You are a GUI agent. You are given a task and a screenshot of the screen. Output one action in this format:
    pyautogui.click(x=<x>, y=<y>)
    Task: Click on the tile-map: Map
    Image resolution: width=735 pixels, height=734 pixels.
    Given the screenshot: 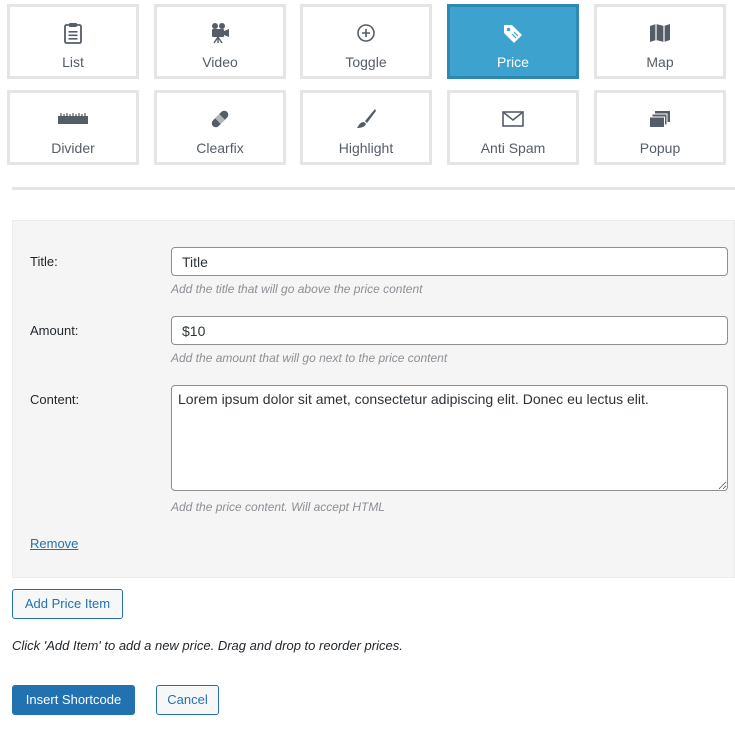 What is the action you would take?
    pyautogui.click(x=660, y=41)
    